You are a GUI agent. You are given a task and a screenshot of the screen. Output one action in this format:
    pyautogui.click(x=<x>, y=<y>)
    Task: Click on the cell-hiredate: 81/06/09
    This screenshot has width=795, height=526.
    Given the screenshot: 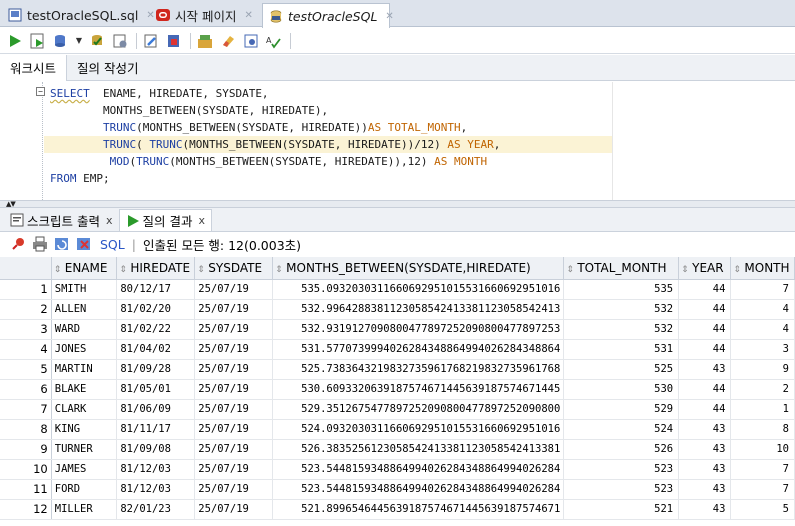 What is the action you would take?
    pyautogui.click(x=156, y=409)
    